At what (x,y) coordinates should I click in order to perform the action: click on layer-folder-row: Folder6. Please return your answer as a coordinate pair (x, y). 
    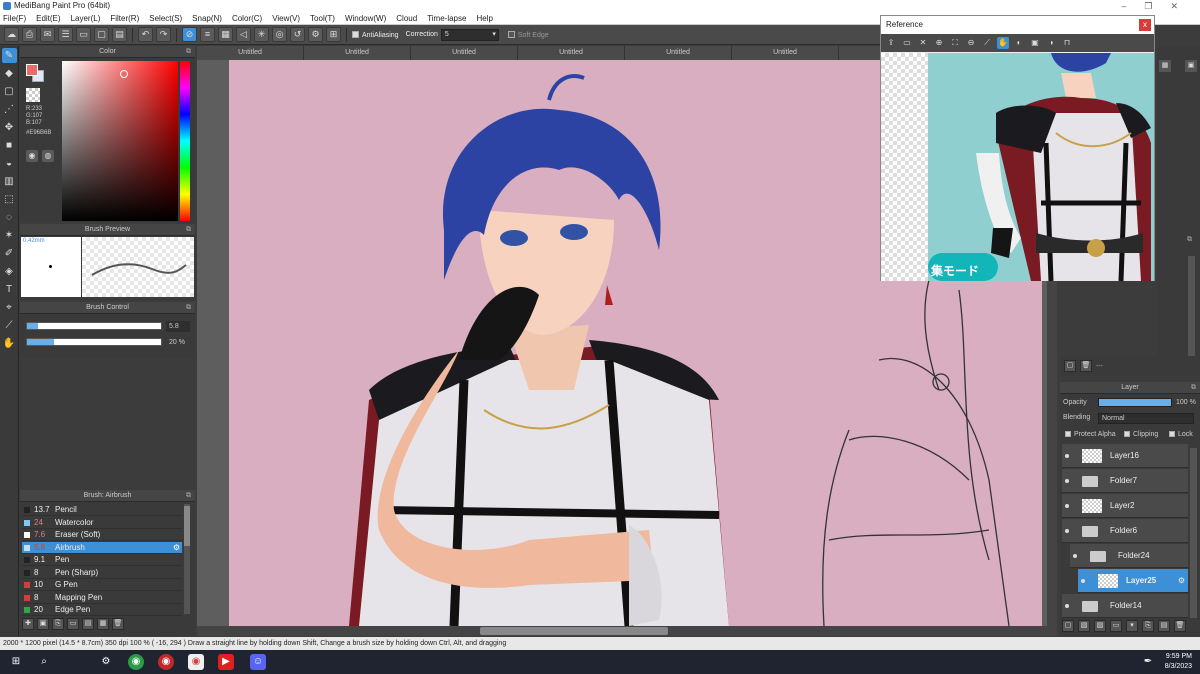
    Looking at the image, I should click on (1125, 531).